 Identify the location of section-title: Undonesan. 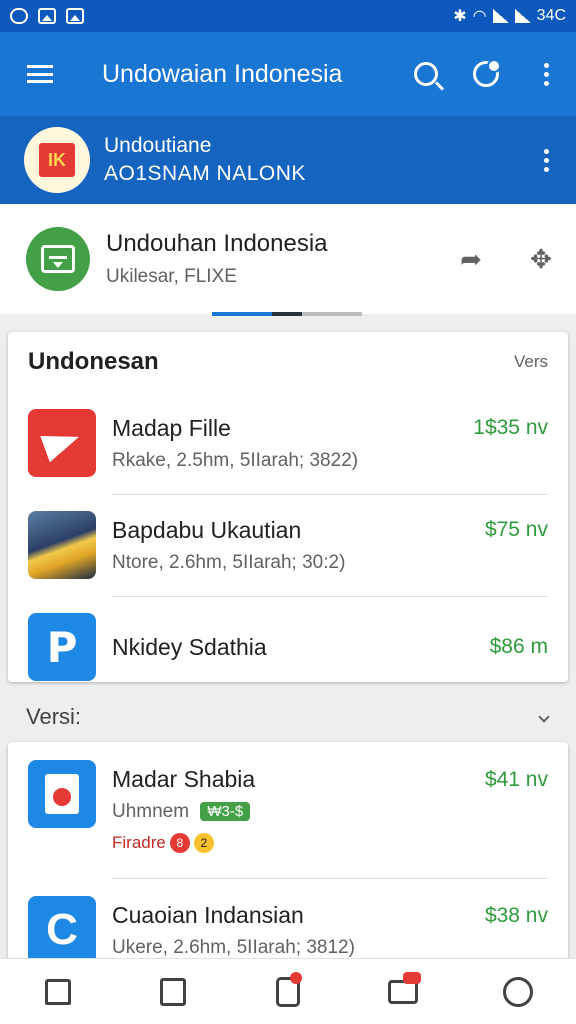
(93, 361).